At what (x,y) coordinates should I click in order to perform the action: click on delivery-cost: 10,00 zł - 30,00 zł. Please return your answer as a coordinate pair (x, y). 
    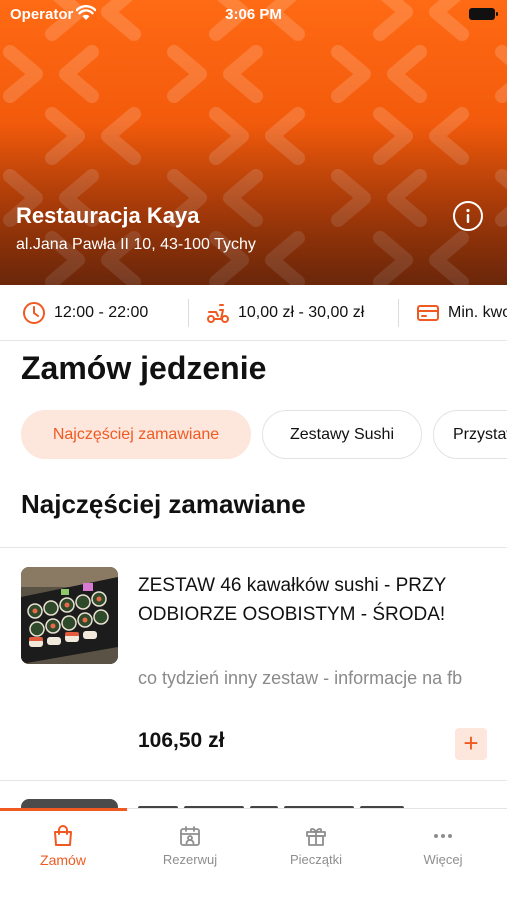
    Looking at the image, I should click on (285, 312).